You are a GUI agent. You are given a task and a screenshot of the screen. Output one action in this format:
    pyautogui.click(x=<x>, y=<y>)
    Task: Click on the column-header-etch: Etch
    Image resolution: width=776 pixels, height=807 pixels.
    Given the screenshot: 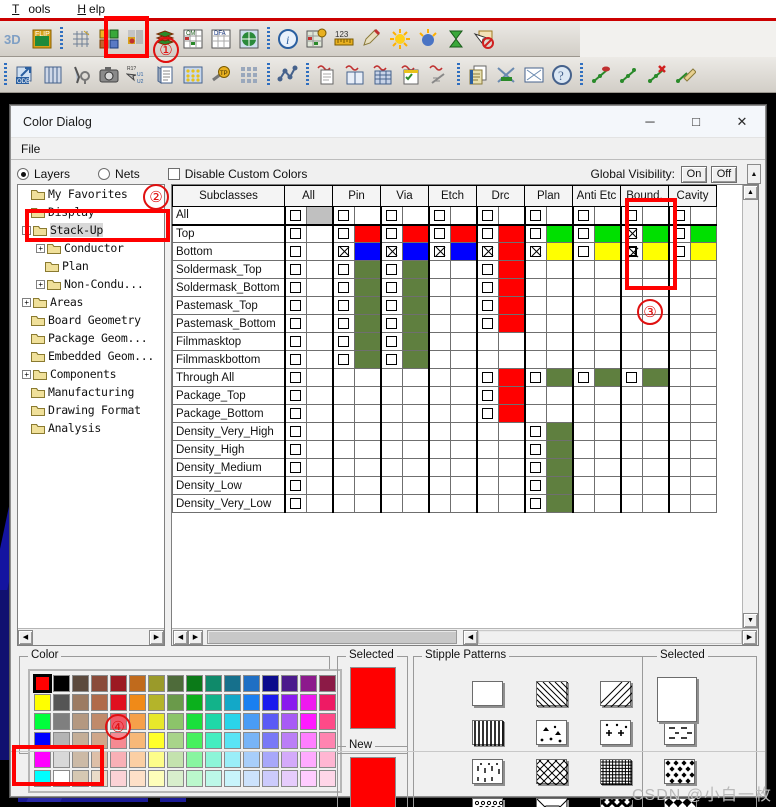 What is the action you would take?
    pyautogui.click(x=452, y=196)
    